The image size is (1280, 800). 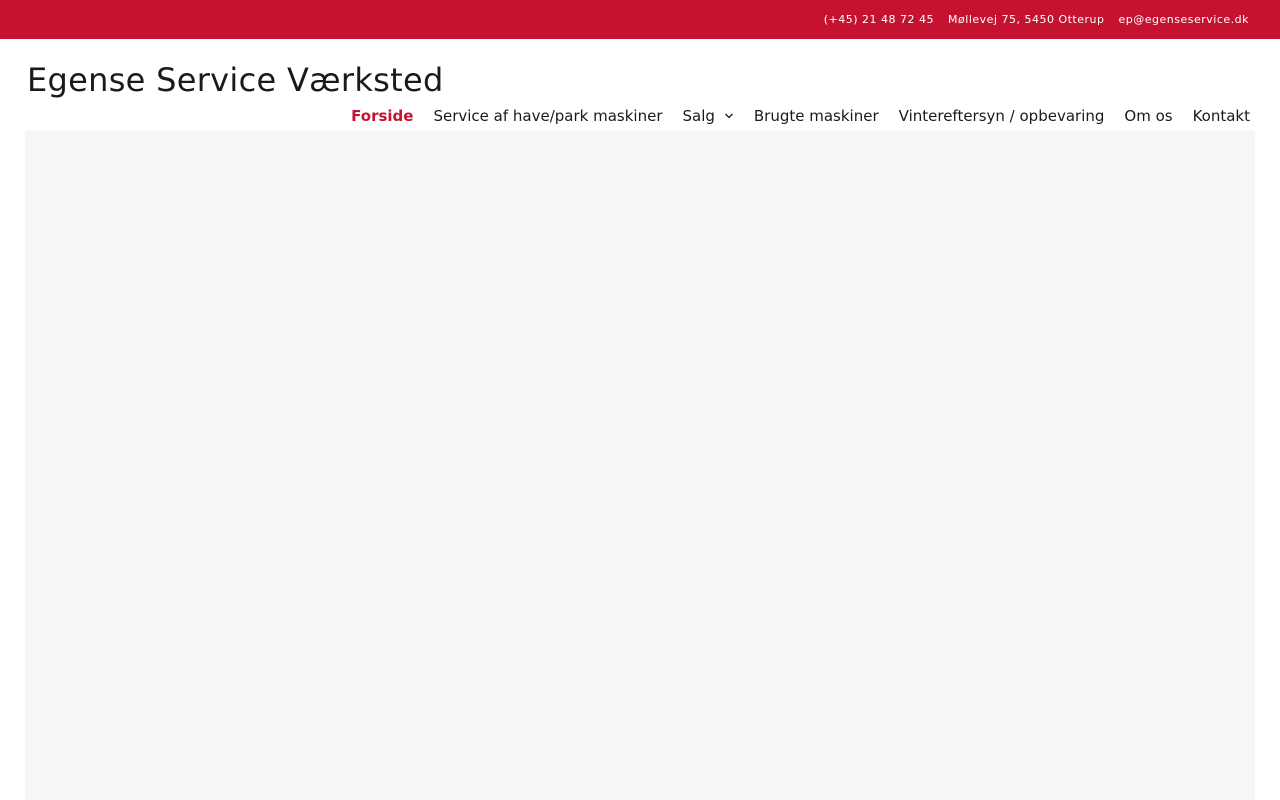 What do you see at coordinates (1184, 19) in the screenshot?
I see `email-link: ep@egenseservice.dk` at bounding box center [1184, 19].